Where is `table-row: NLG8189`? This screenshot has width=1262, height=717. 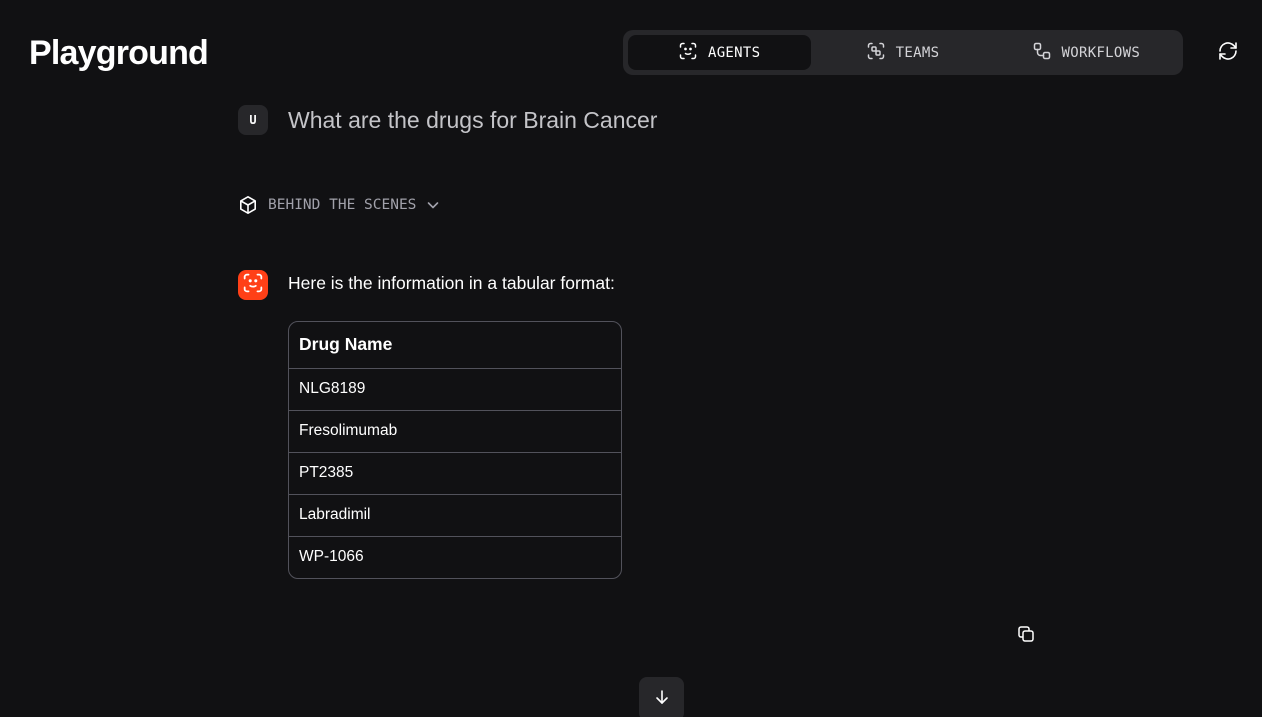
table-row: NLG8189 is located at coordinates (455, 389).